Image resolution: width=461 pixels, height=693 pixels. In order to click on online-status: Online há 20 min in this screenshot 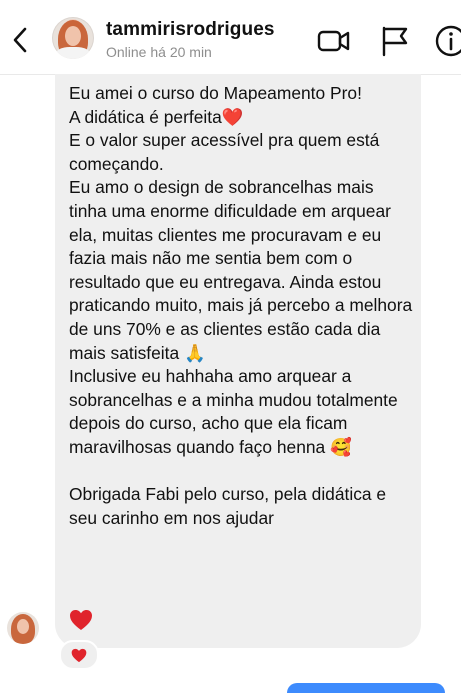, I will do `click(159, 52)`.